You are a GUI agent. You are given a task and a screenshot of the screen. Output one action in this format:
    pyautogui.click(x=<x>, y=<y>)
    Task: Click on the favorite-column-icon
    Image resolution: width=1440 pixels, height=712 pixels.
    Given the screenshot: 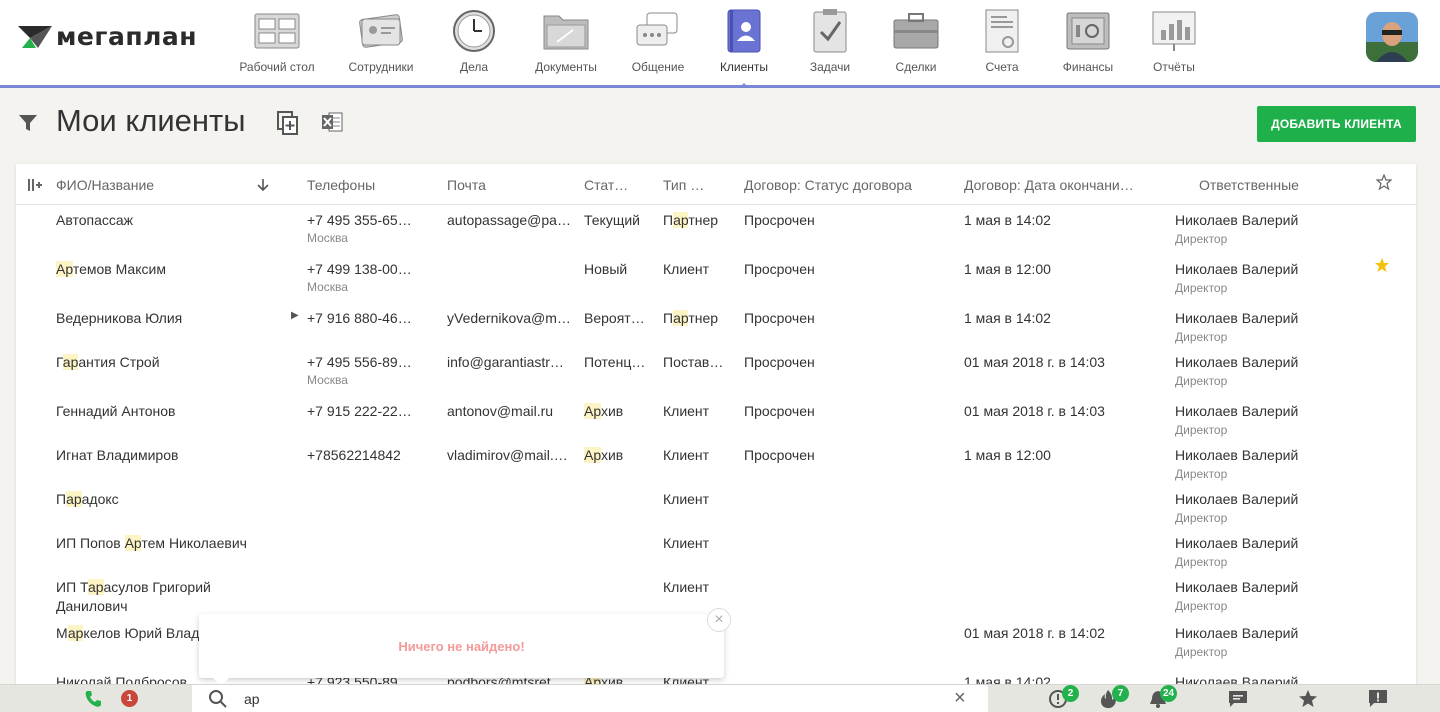 What is the action you would take?
    pyautogui.click(x=1384, y=184)
    